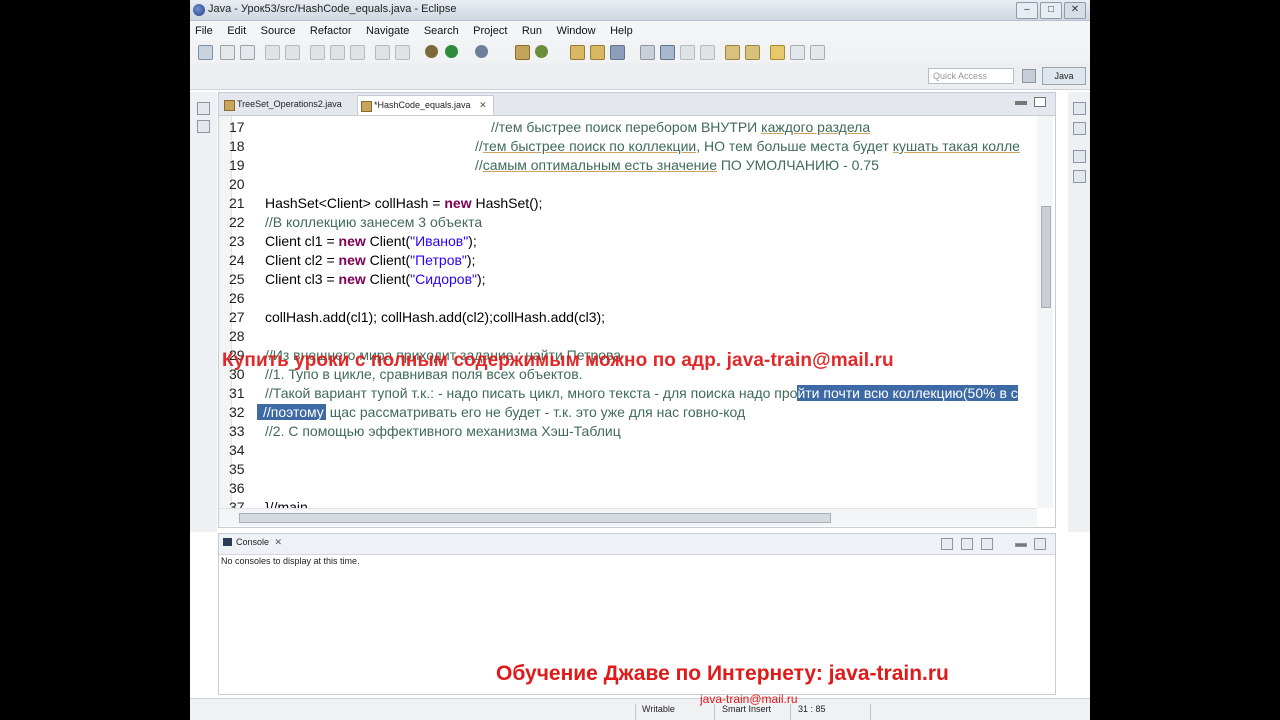  What do you see at coordinates (236, 31) in the screenshot?
I see `menu-edit: Edit` at bounding box center [236, 31].